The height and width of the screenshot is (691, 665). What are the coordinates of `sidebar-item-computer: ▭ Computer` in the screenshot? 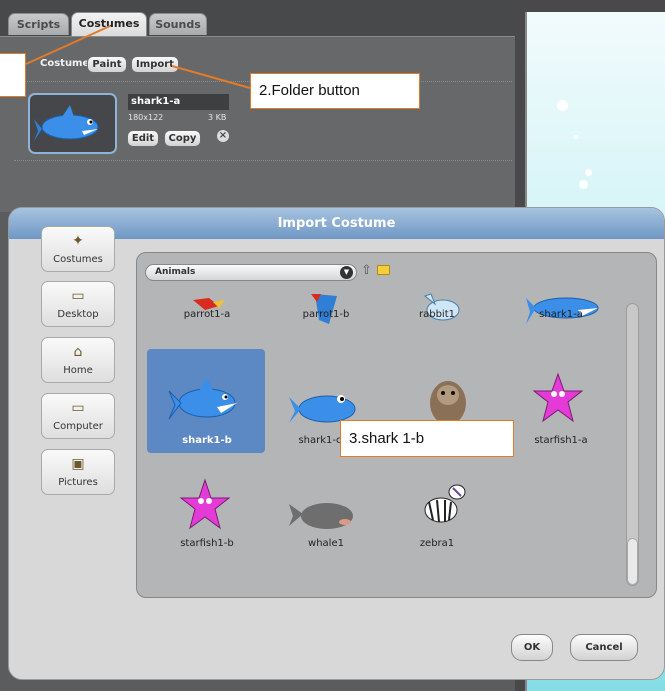 It's located at (78, 416).